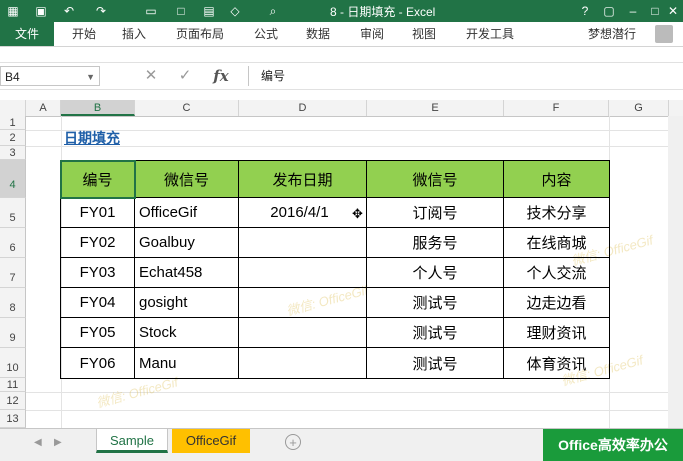 Image resolution: width=683 pixels, height=461 pixels. I want to click on add-sheet-button: +, so click(293, 442).